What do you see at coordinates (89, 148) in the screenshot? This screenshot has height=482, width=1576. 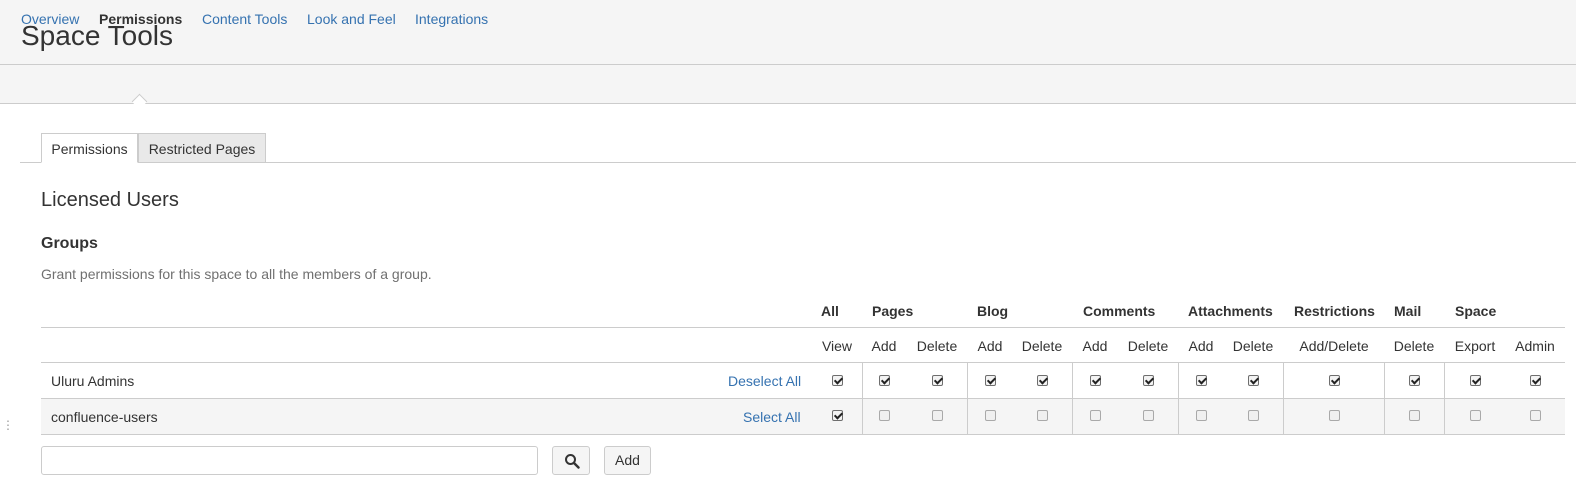 I see `tab-permissions: Permissions` at bounding box center [89, 148].